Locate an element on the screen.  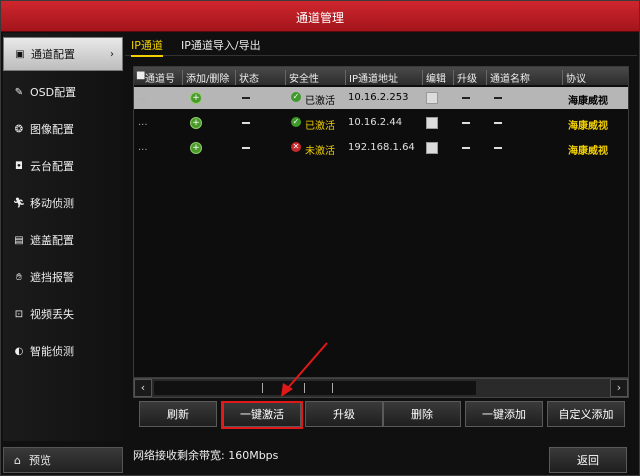
col-edit: 编辑 is located at coordinates (434, 77).